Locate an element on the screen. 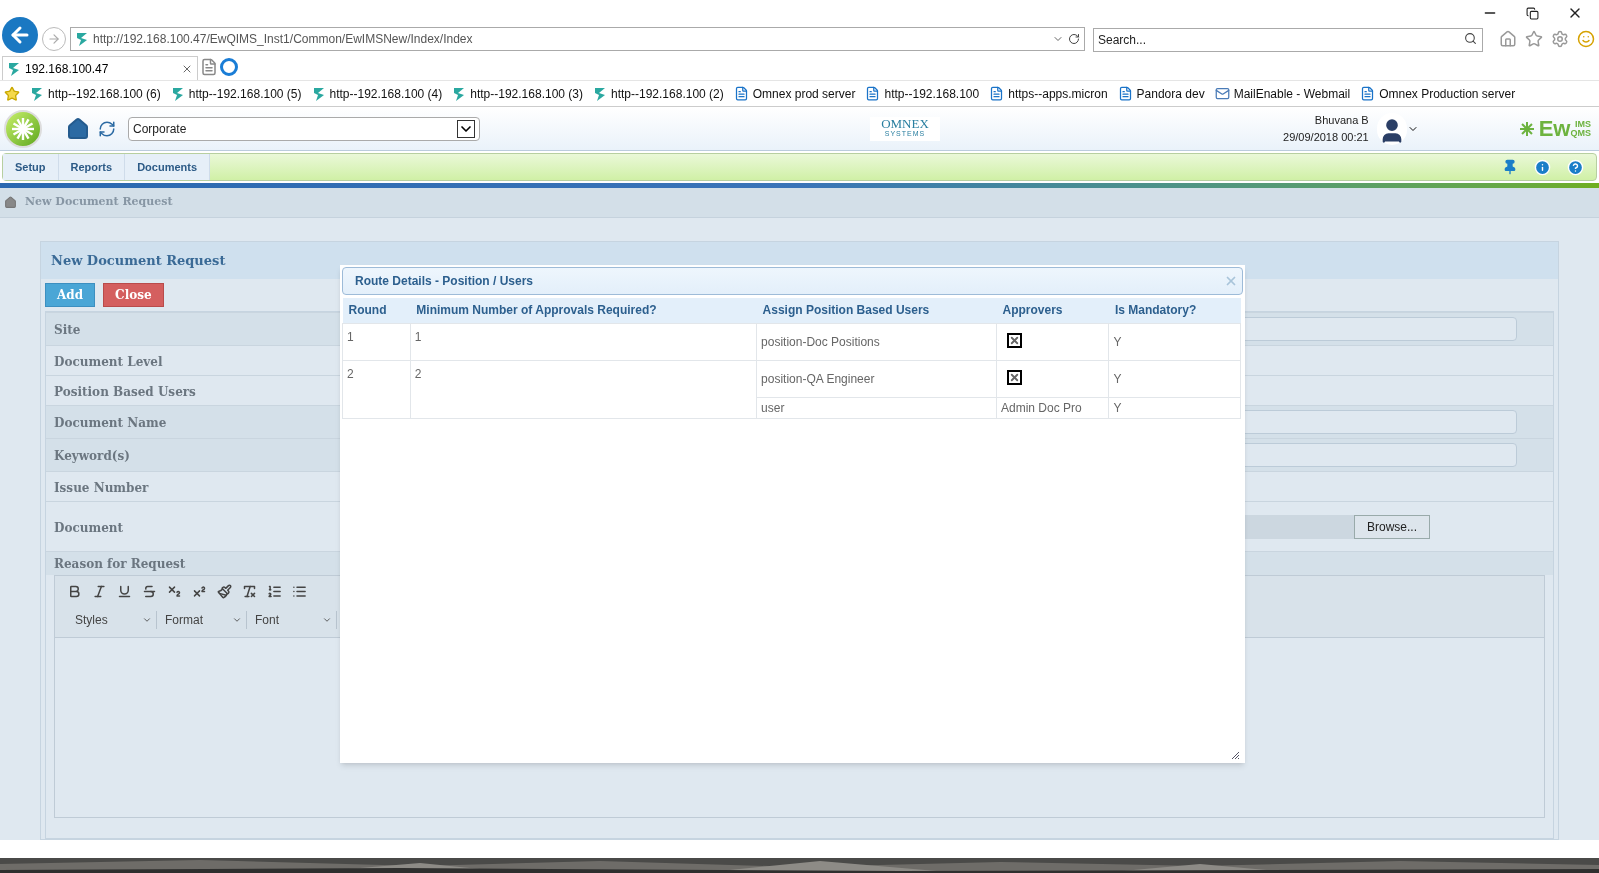 The height and width of the screenshot is (873, 1599). field-label: Document Level is located at coordinates (108, 361).